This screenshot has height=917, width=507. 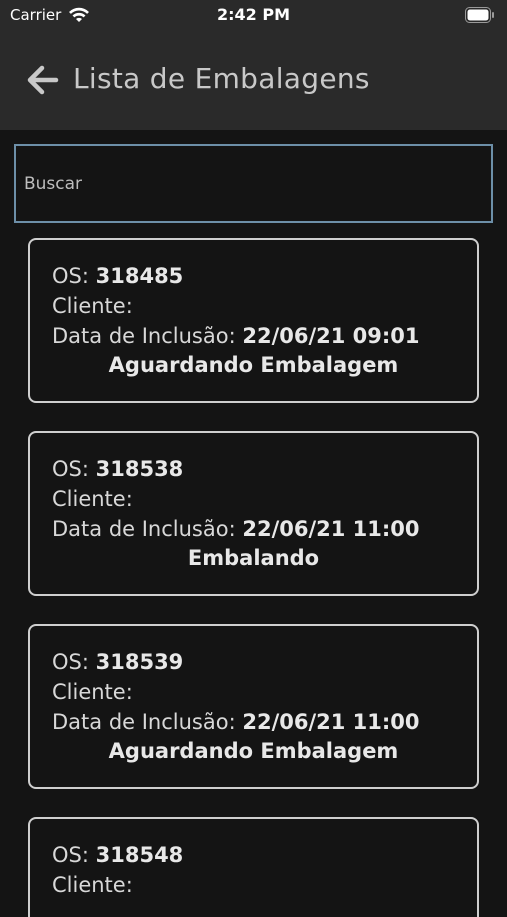 I want to click on arrow-left-icon, so click(x=42, y=80).